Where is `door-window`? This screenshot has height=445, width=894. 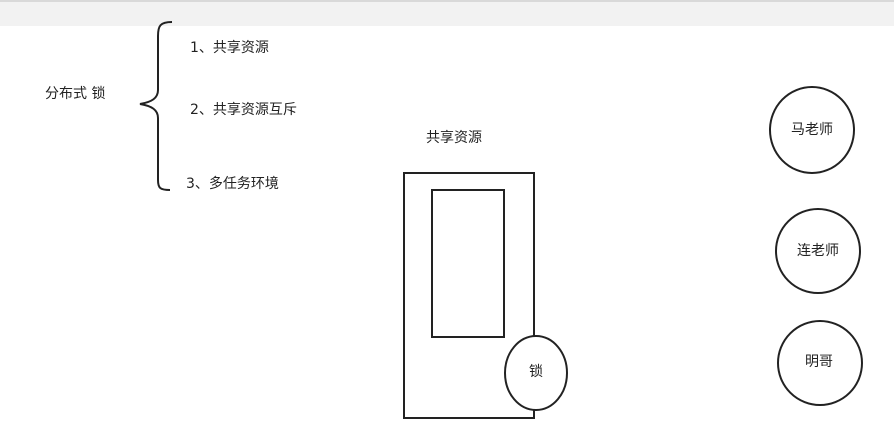
door-window is located at coordinates (468, 263).